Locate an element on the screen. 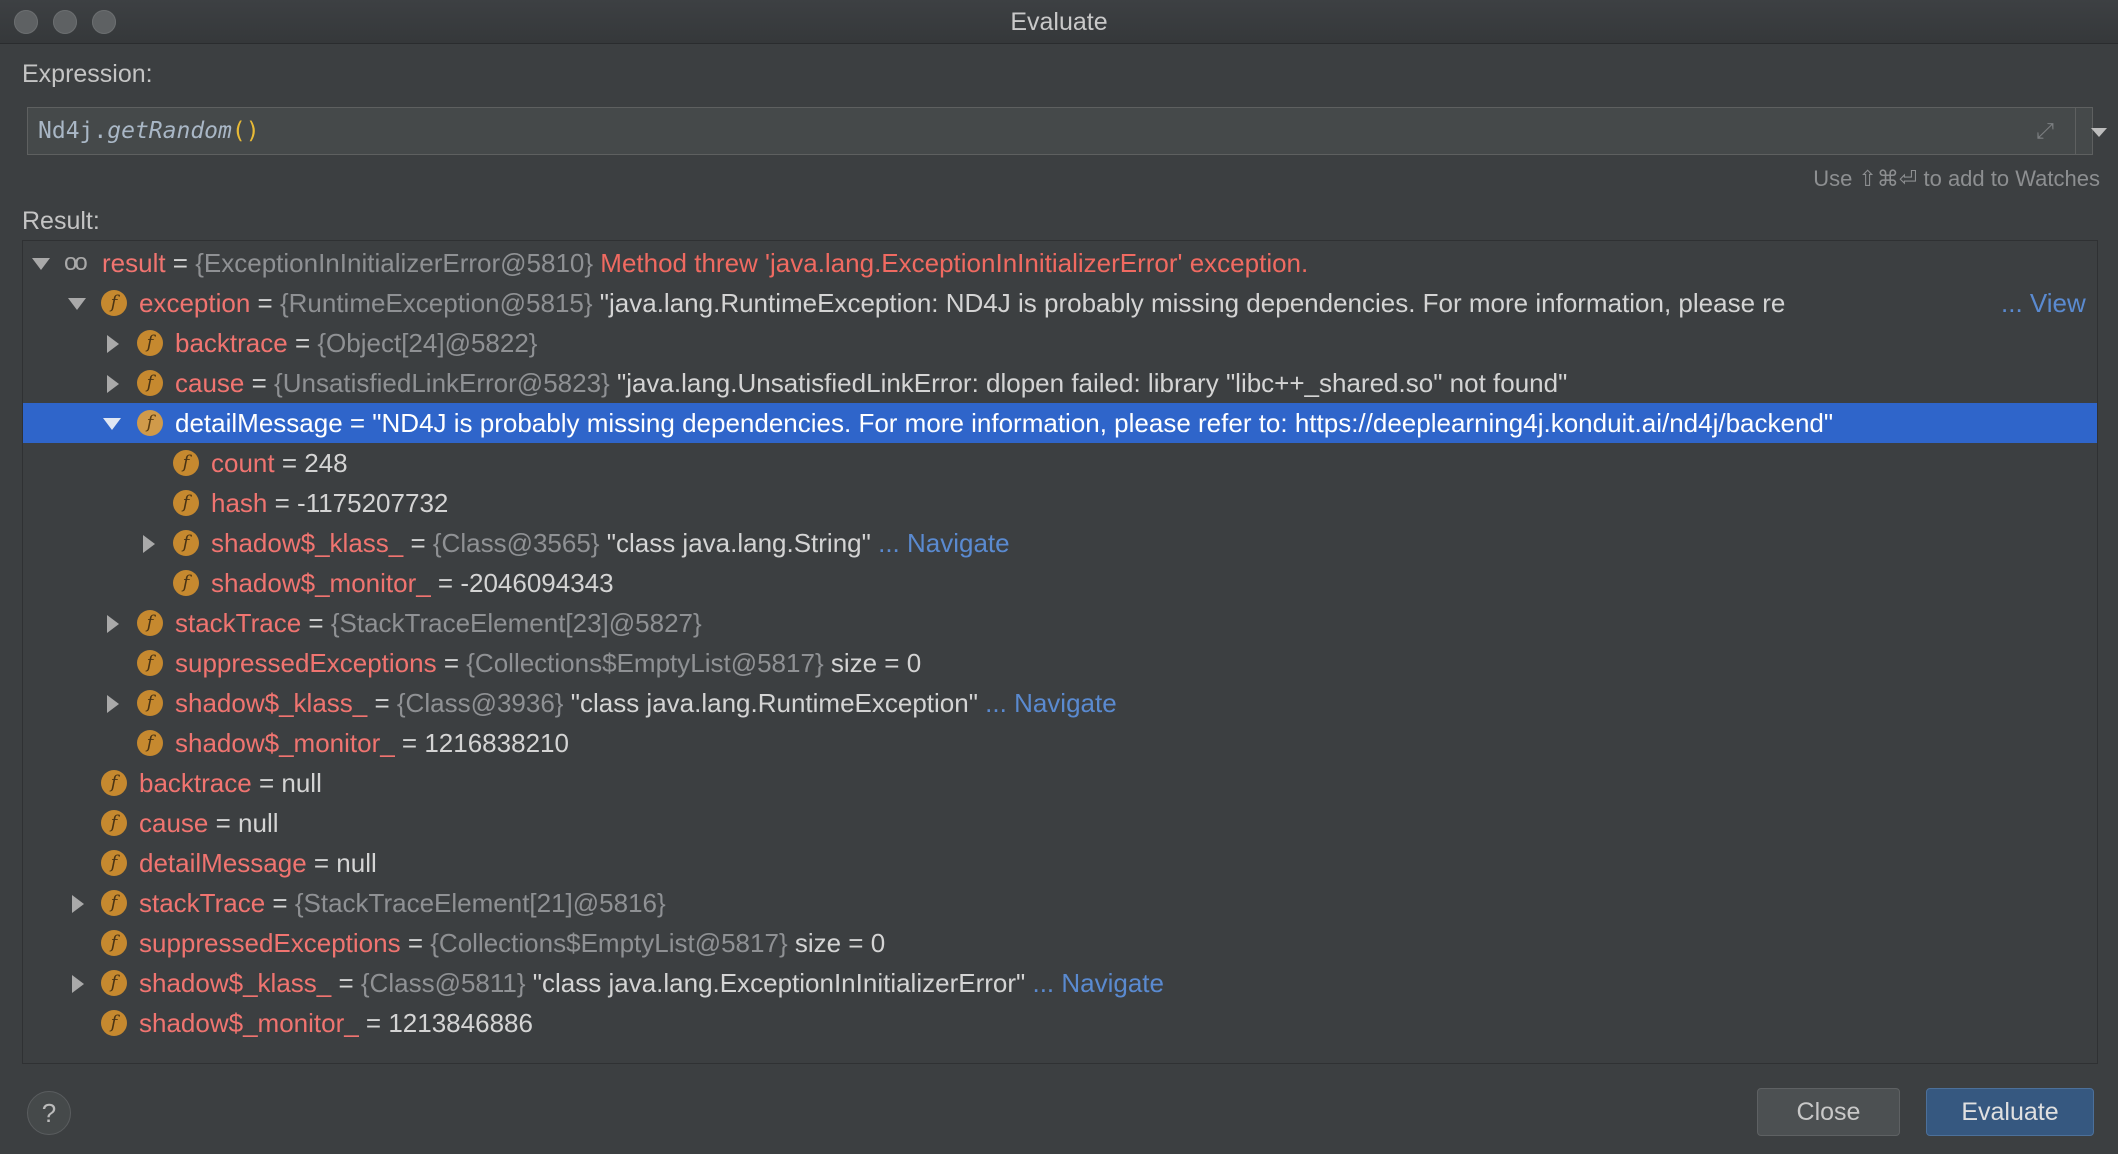  tree-row: f cause = null is located at coordinates (1060, 823).